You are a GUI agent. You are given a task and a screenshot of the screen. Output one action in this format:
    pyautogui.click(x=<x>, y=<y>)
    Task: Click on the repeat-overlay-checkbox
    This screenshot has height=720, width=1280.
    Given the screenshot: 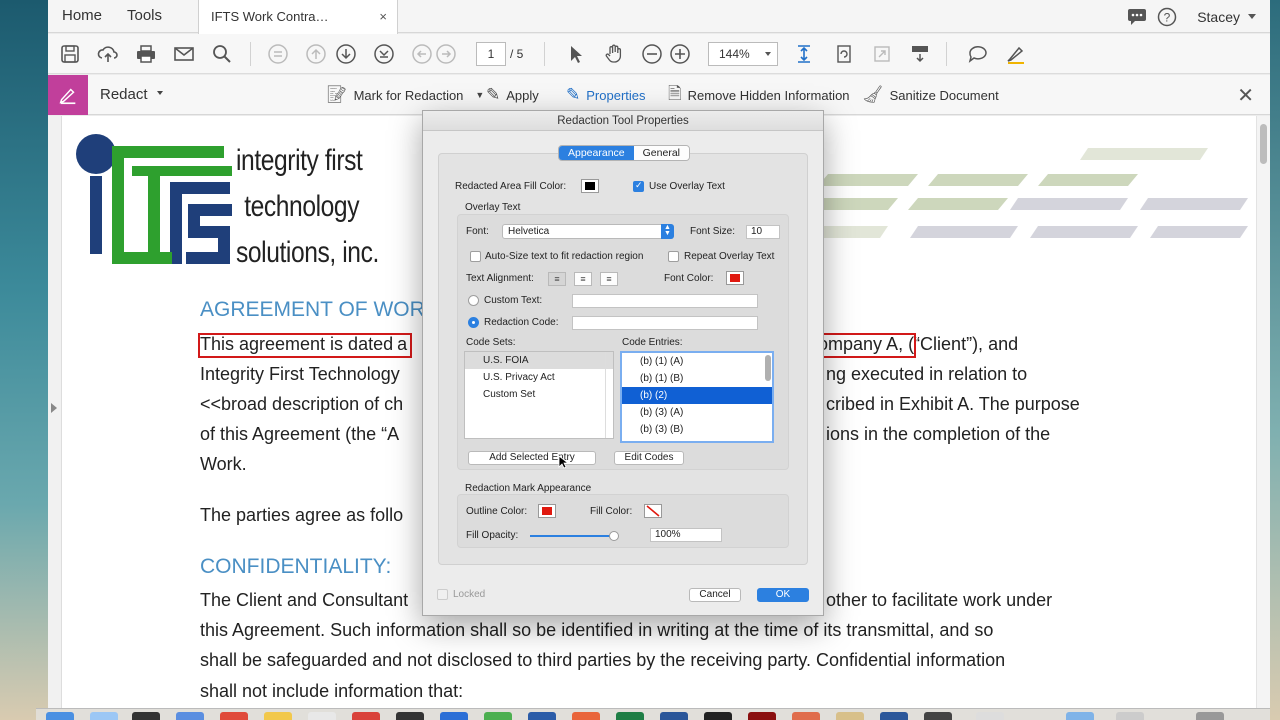 What is the action you would take?
    pyautogui.click(x=673, y=256)
    